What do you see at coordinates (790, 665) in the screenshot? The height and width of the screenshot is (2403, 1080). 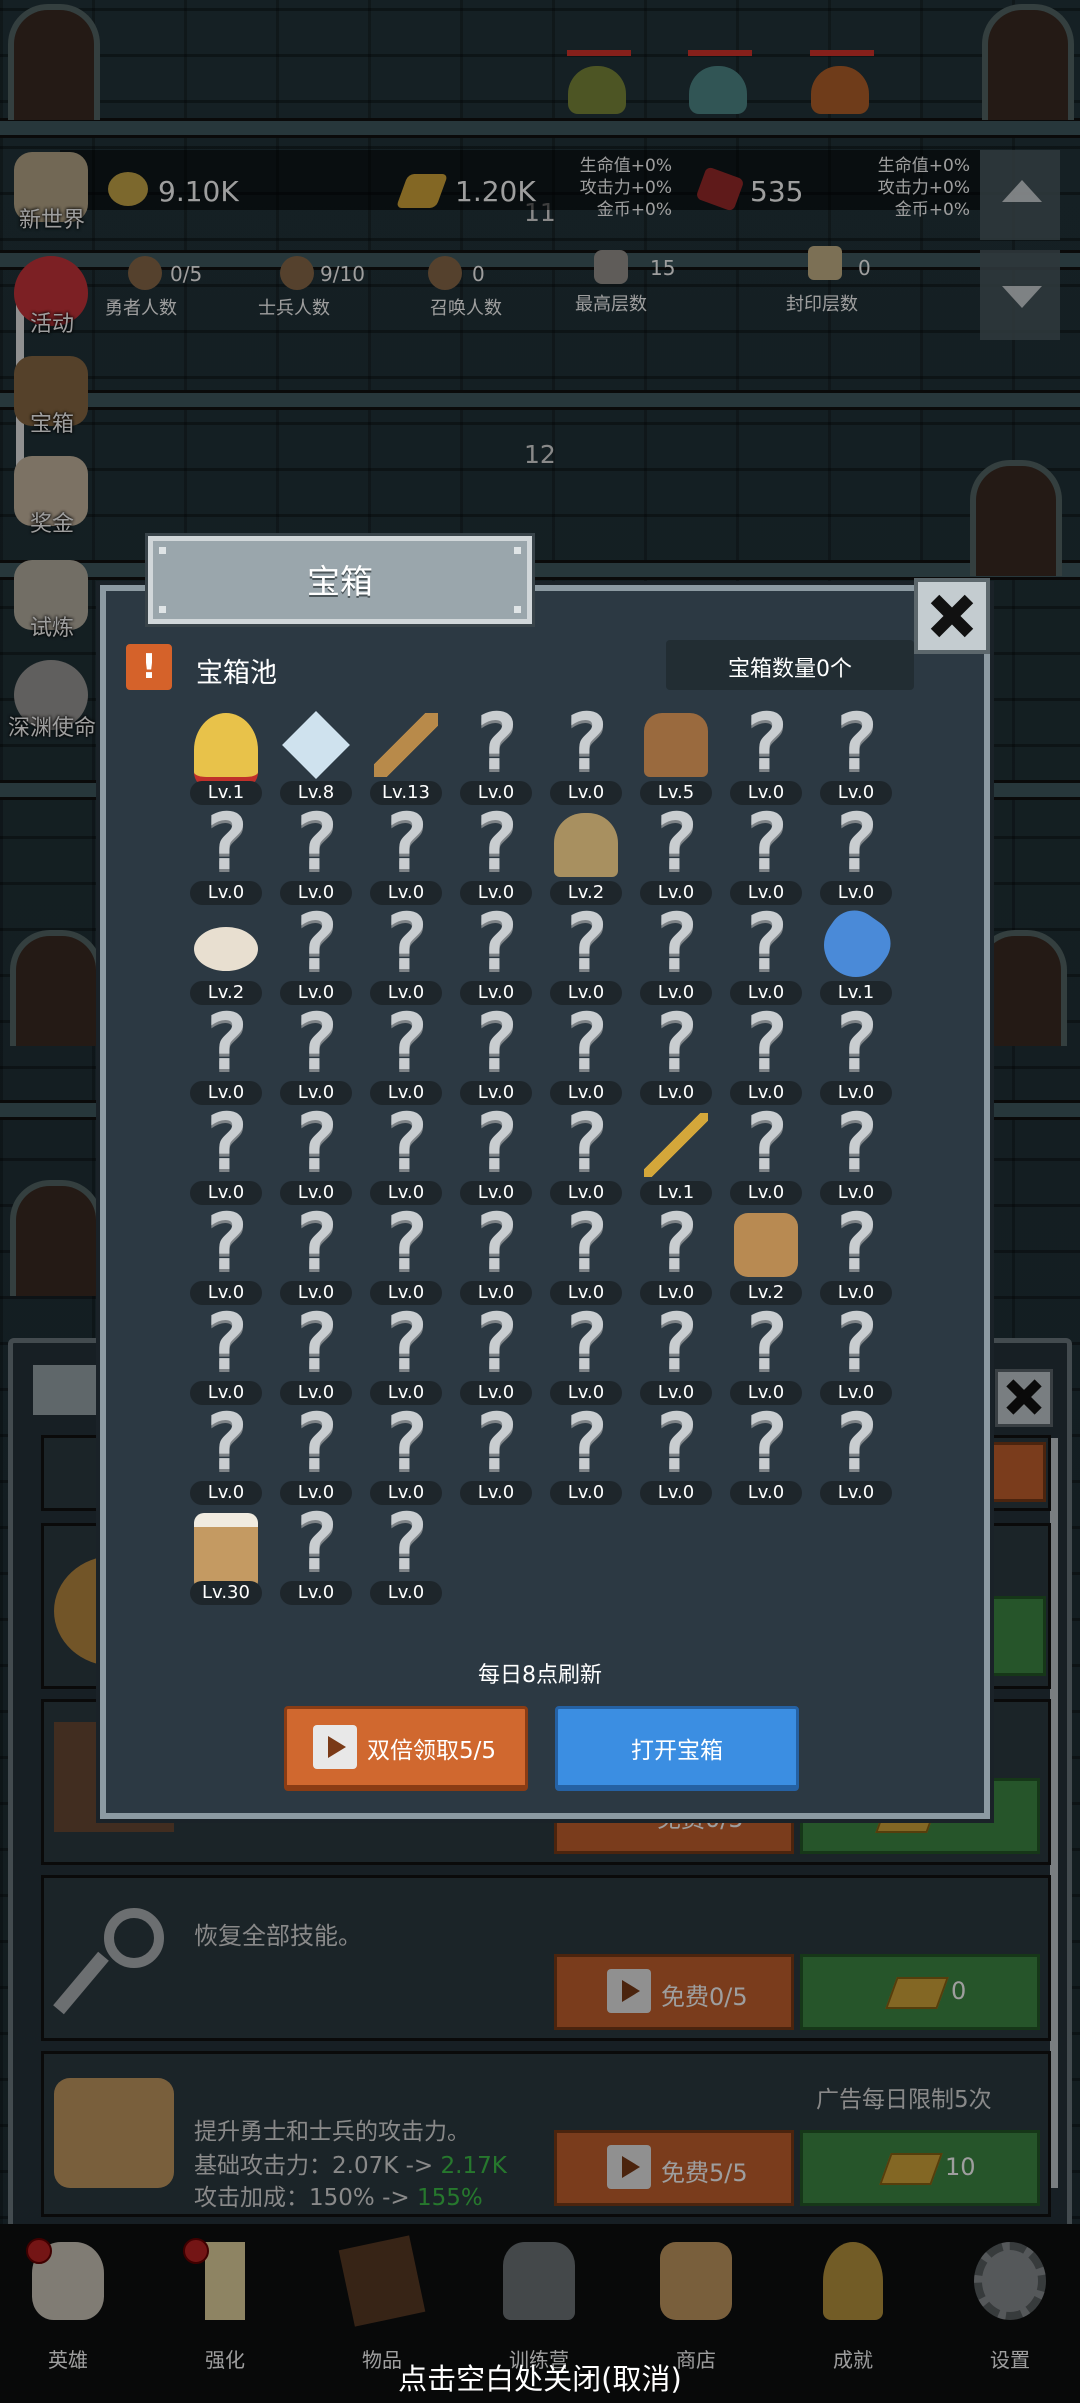 I see `chest-count-box: 宝箱数量0个` at bounding box center [790, 665].